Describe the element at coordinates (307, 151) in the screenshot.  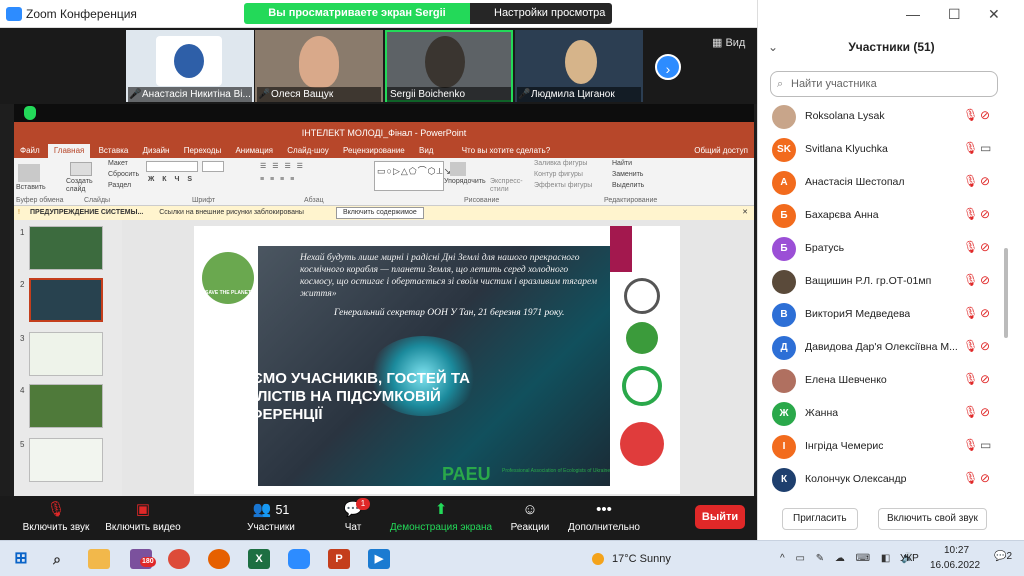
I see `ppt-tab-slideshow: Слайд-шоу` at that location.